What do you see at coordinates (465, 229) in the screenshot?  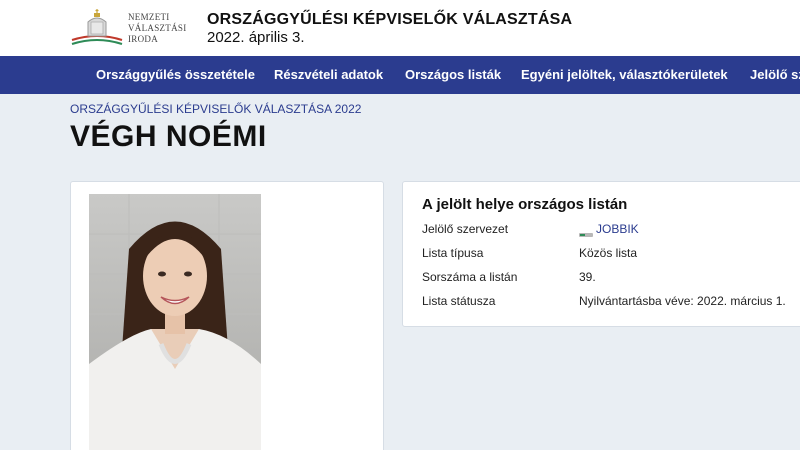 I see `row-label-nominating-org: Jelölő szervezet` at bounding box center [465, 229].